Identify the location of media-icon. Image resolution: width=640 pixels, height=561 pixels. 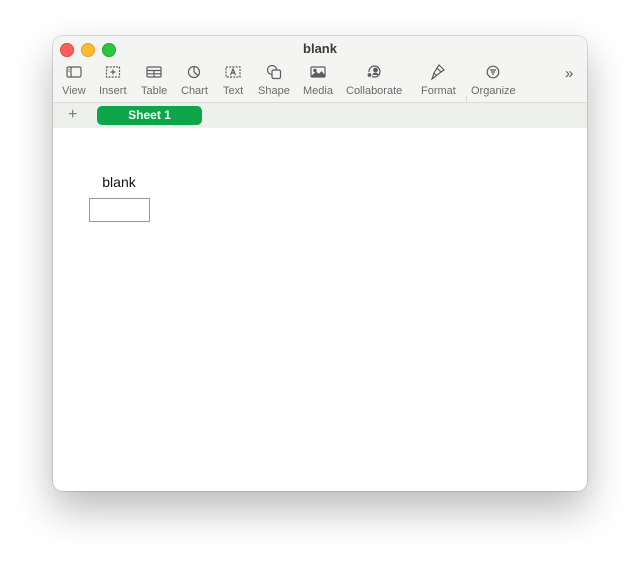
(318, 72).